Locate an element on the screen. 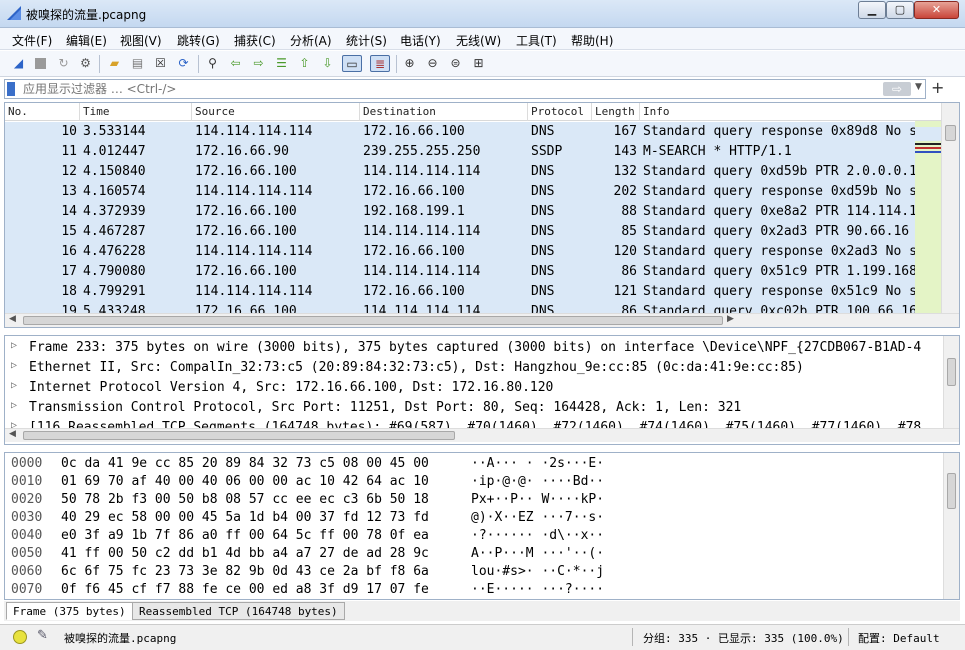 Image resolution: width=965 pixels, height=650 pixels. menu-go: 跳转(G) is located at coordinates (198, 40).